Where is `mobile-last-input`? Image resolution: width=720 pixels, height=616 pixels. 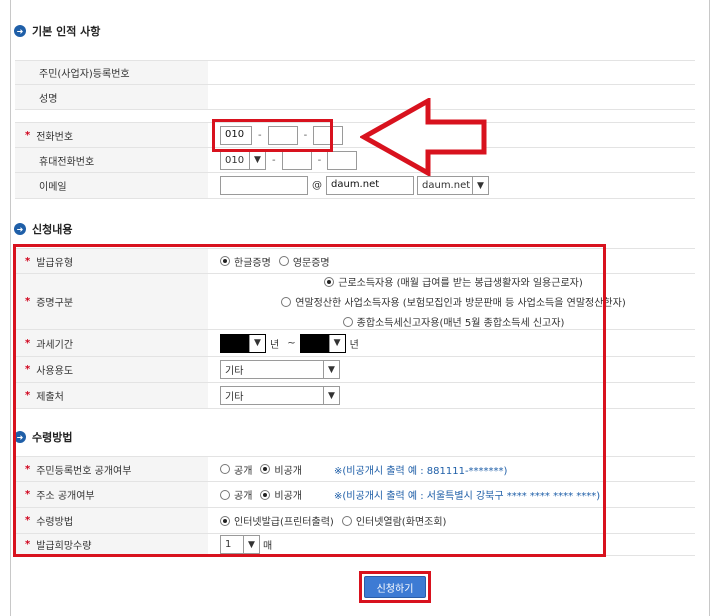 mobile-last-input is located at coordinates (342, 160).